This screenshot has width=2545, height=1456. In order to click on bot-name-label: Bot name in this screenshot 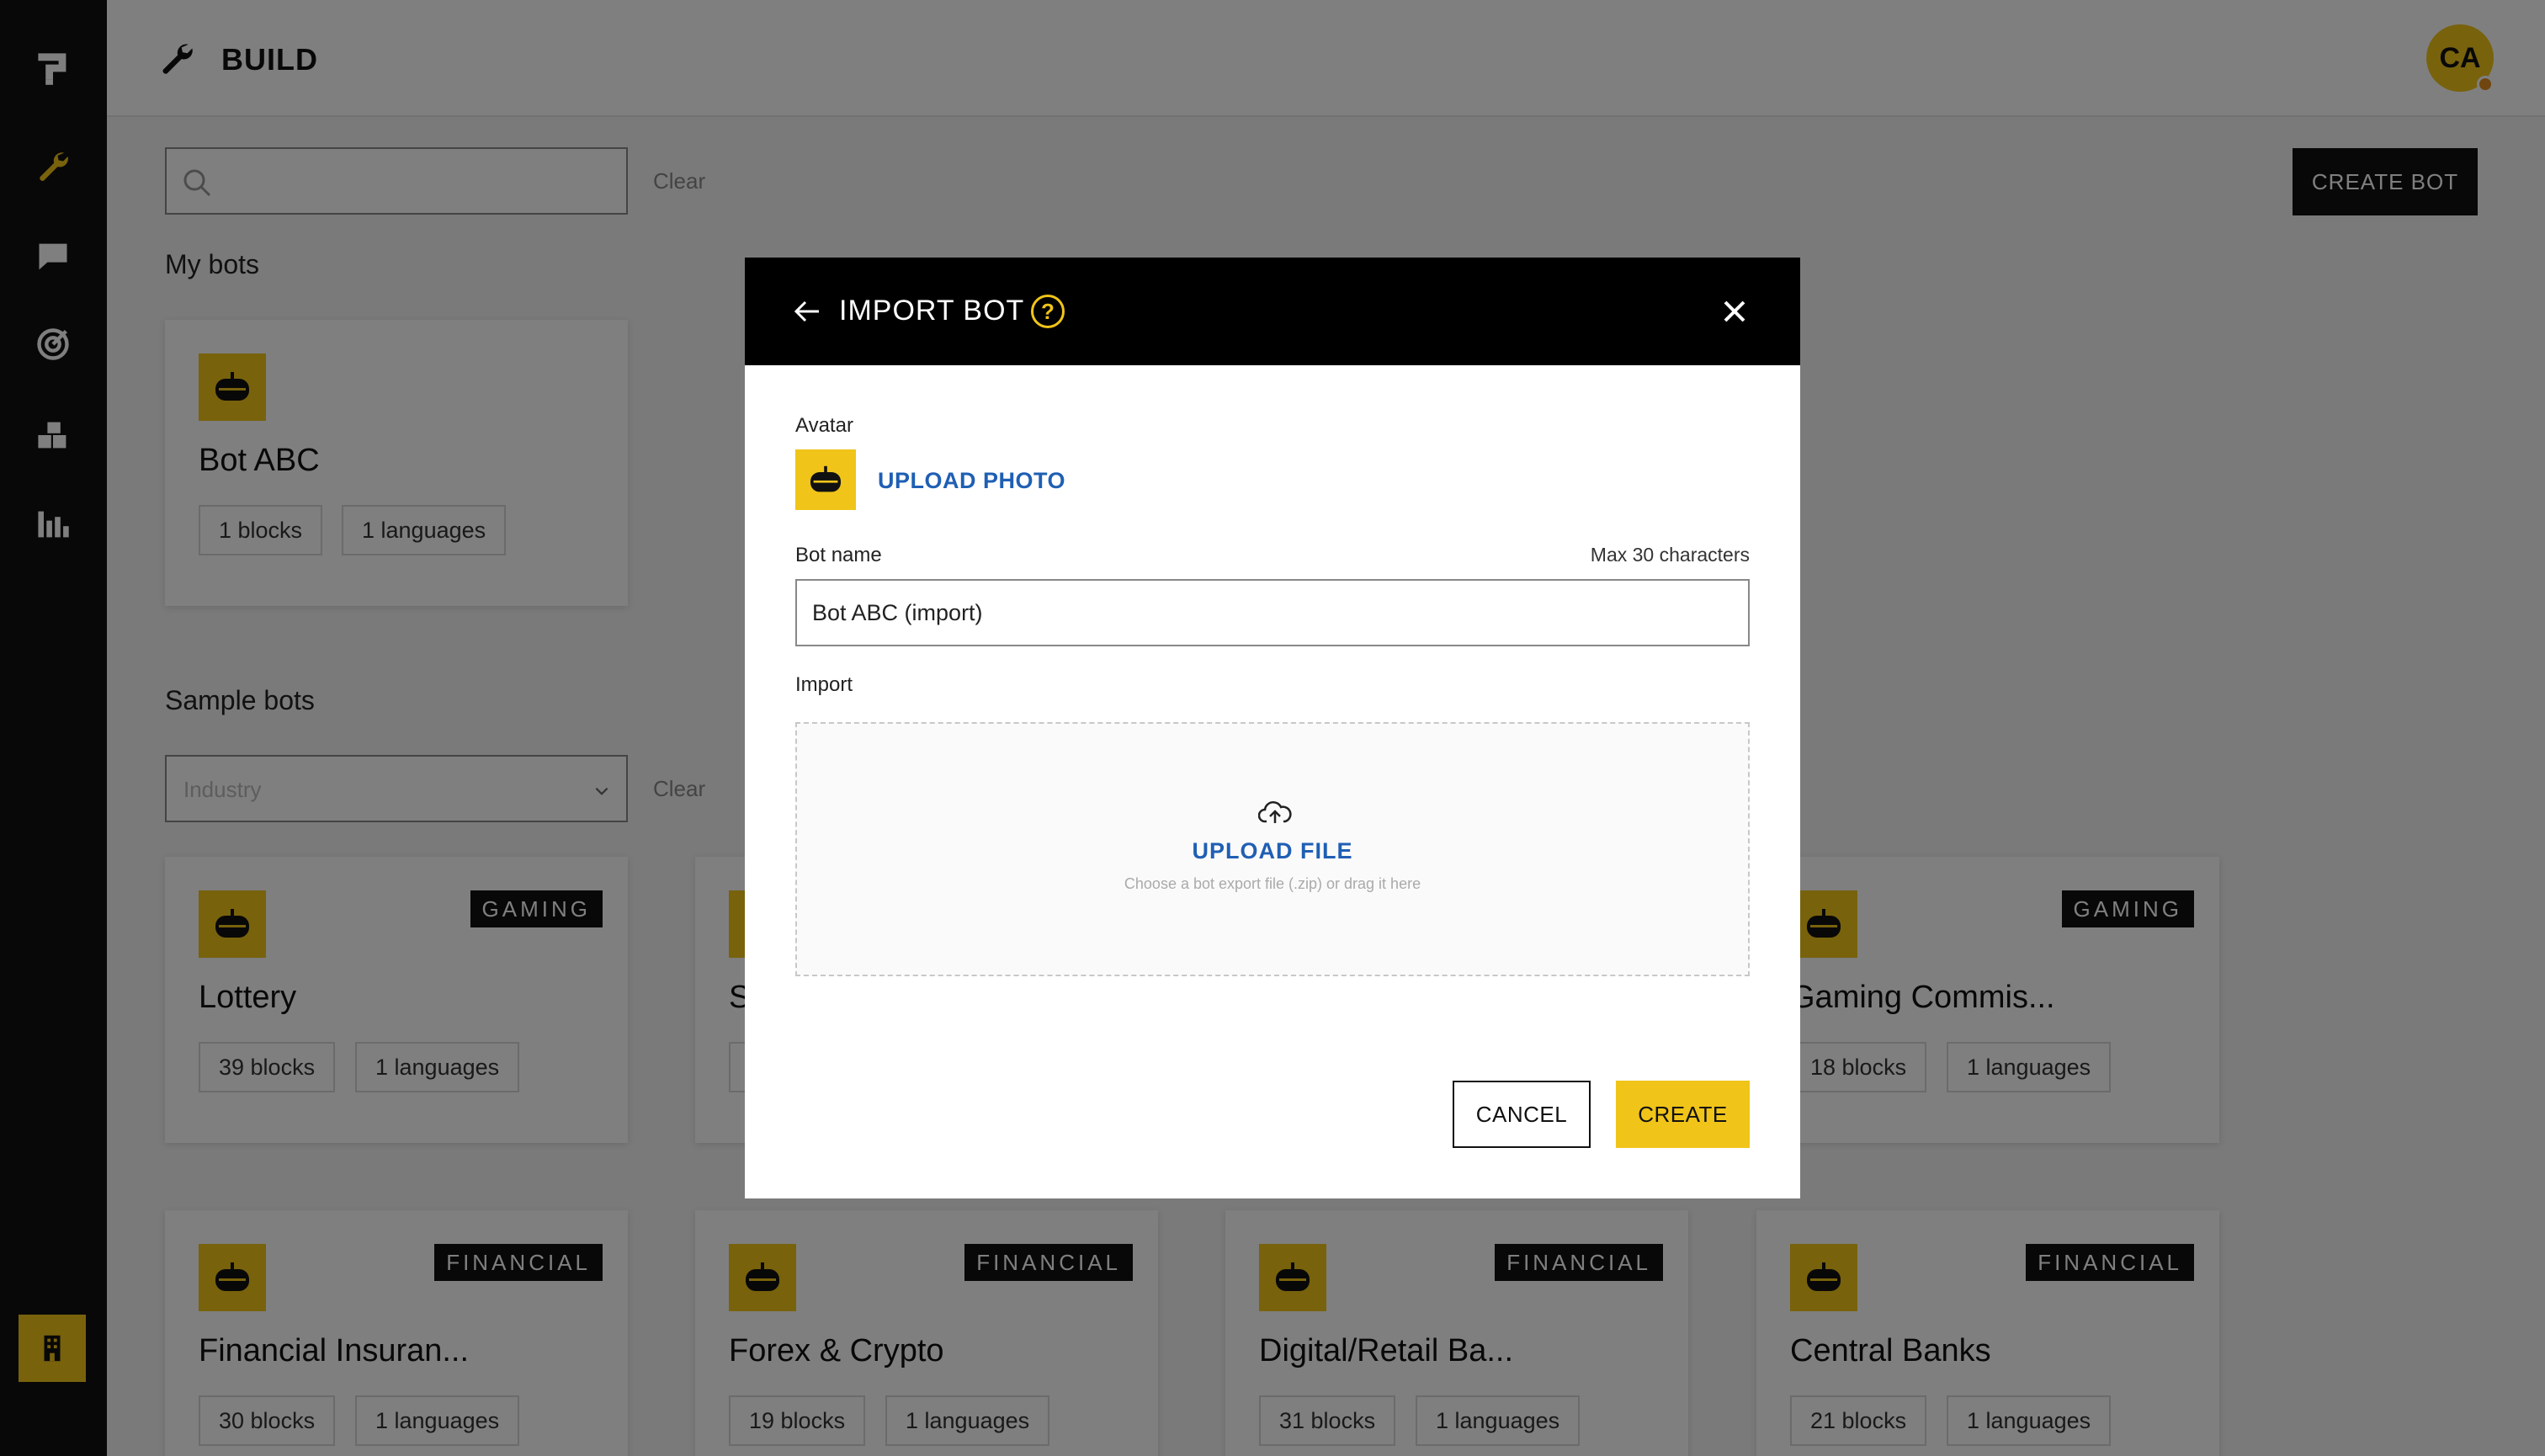, I will do `click(838, 555)`.